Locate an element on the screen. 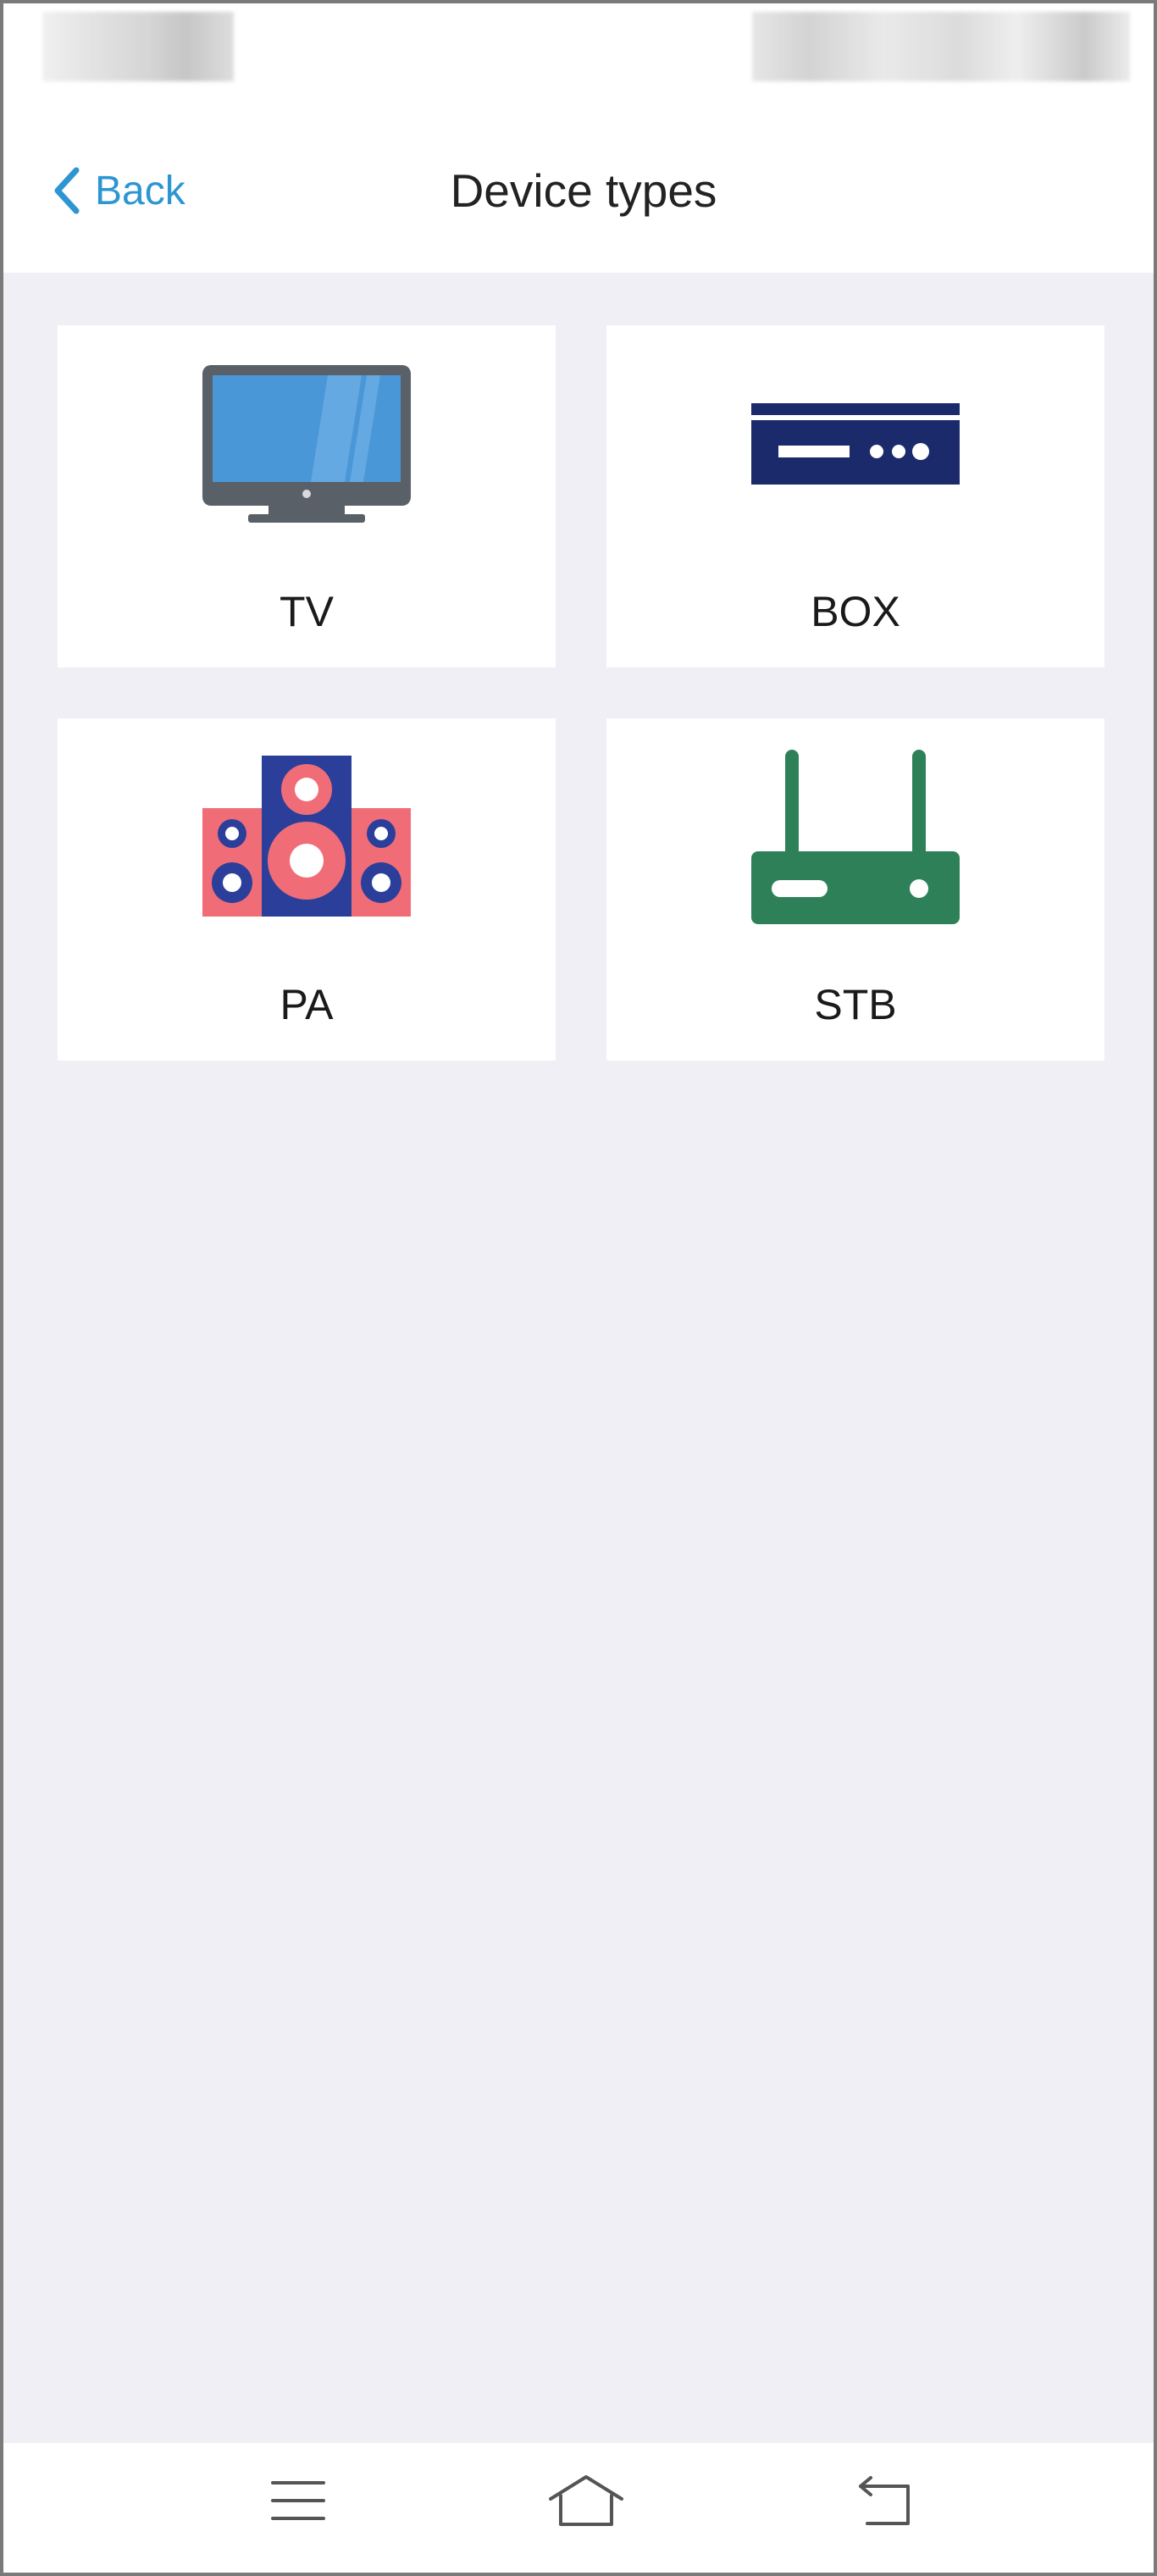  router-icon is located at coordinates (855, 837).